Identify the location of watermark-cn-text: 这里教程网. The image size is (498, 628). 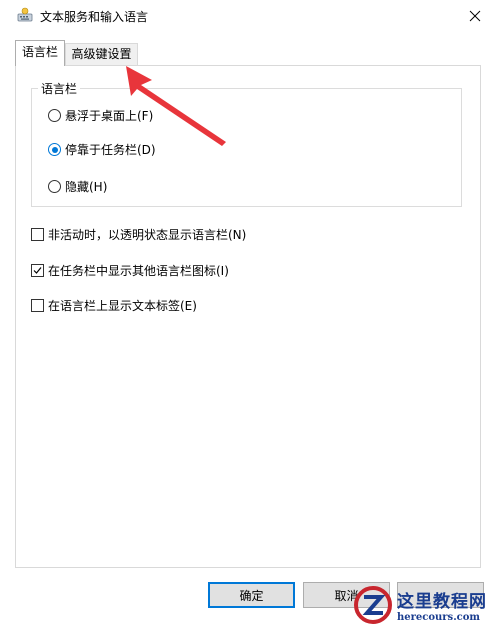
(442, 601).